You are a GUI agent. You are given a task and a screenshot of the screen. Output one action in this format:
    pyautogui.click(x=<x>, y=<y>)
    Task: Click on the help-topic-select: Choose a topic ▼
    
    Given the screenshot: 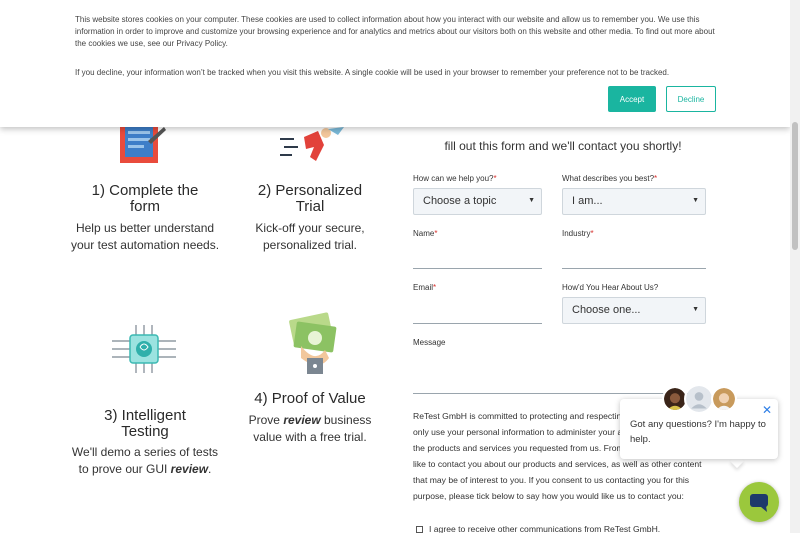 What is the action you would take?
    pyautogui.click(x=477, y=201)
    